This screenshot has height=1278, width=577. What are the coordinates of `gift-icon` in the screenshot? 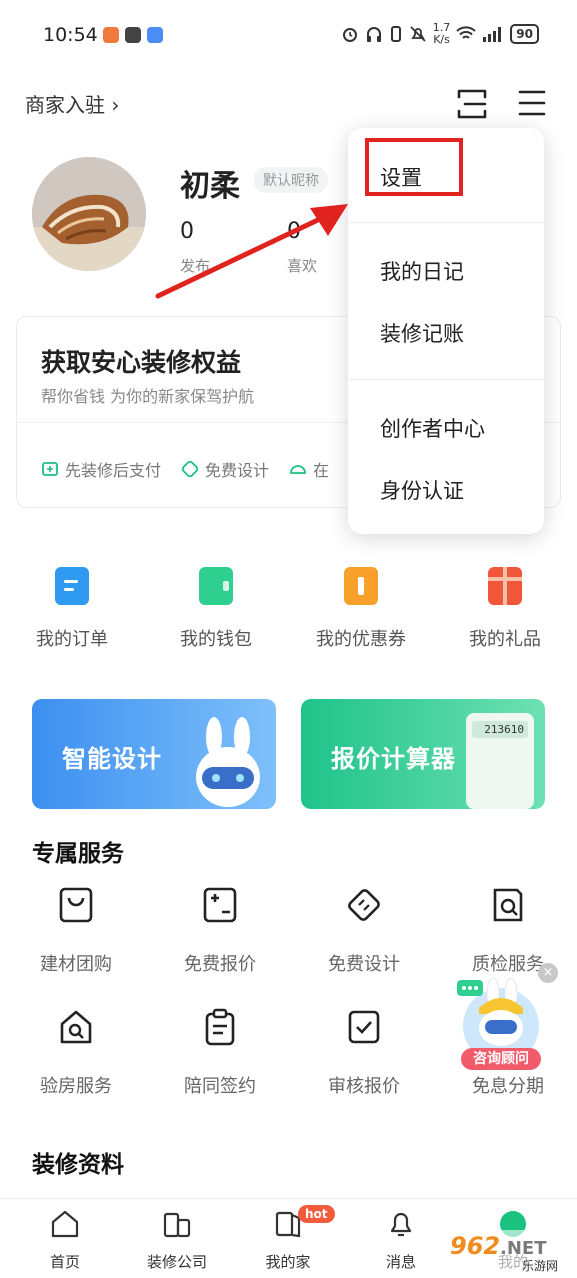 It's located at (505, 586).